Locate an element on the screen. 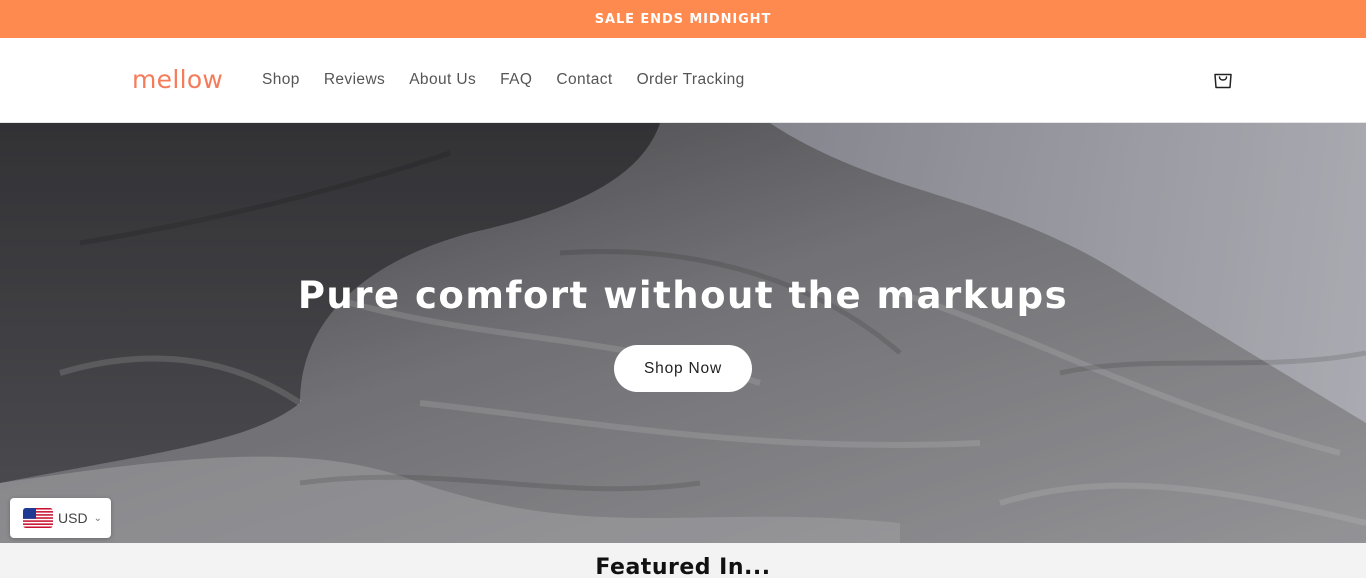 The image size is (1366, 578). announcement-text: SALE ENDS MIDNIGHT is located at coordinates (683, 19).